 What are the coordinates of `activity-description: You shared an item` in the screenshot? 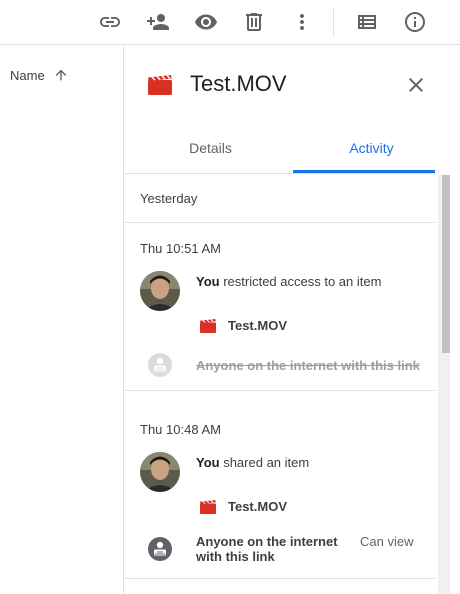 It's located at (252, 462).